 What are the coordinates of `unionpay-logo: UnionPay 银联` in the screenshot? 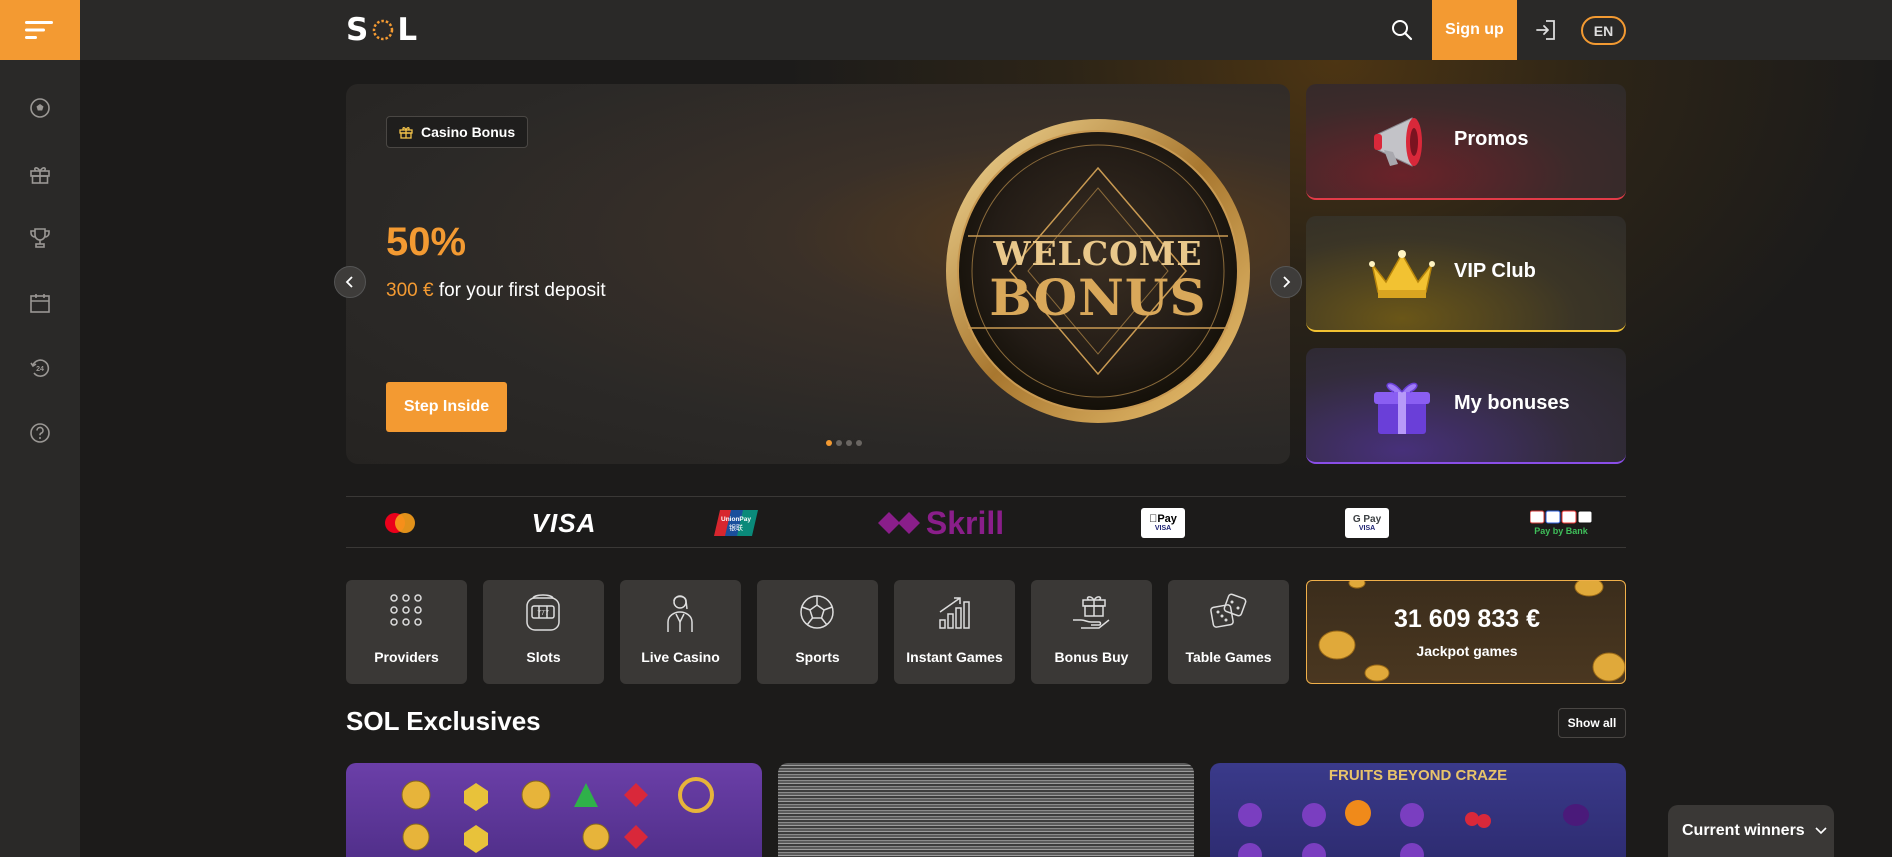 It's located at (736, 523).